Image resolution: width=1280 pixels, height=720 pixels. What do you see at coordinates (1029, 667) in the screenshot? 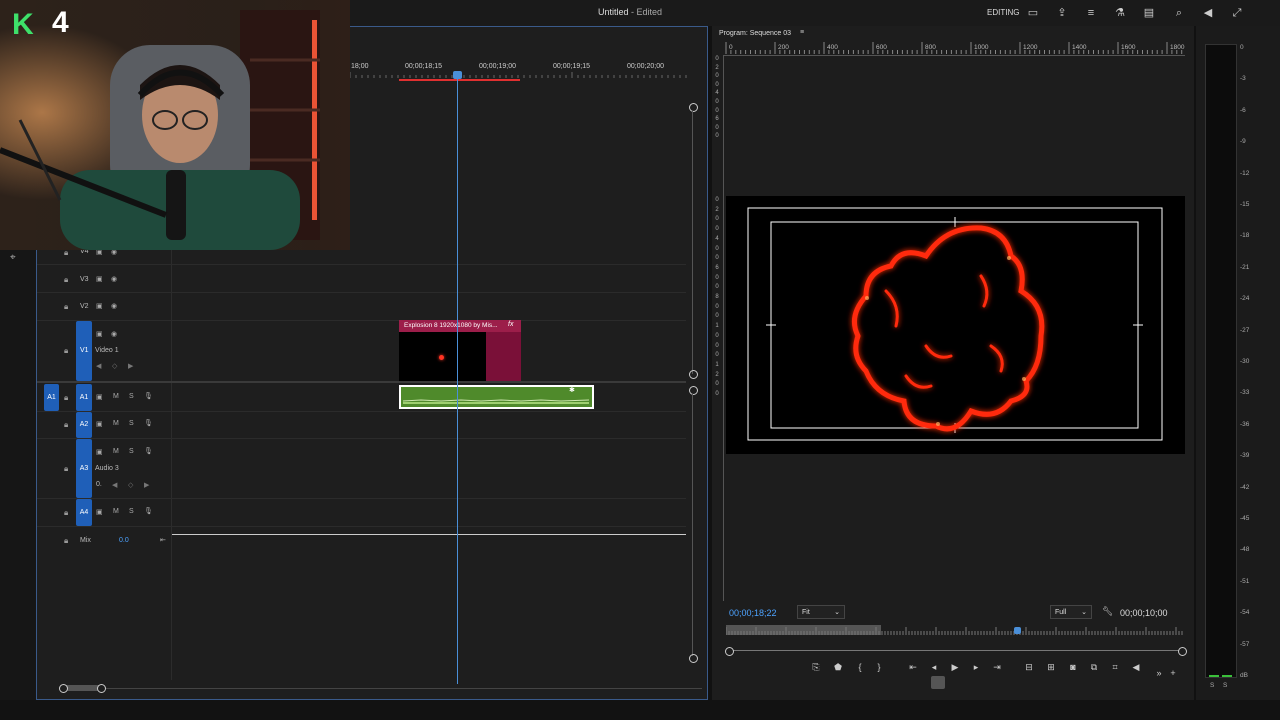
I see `lift-icon: ⊟` at bounding box center [1029, 667].